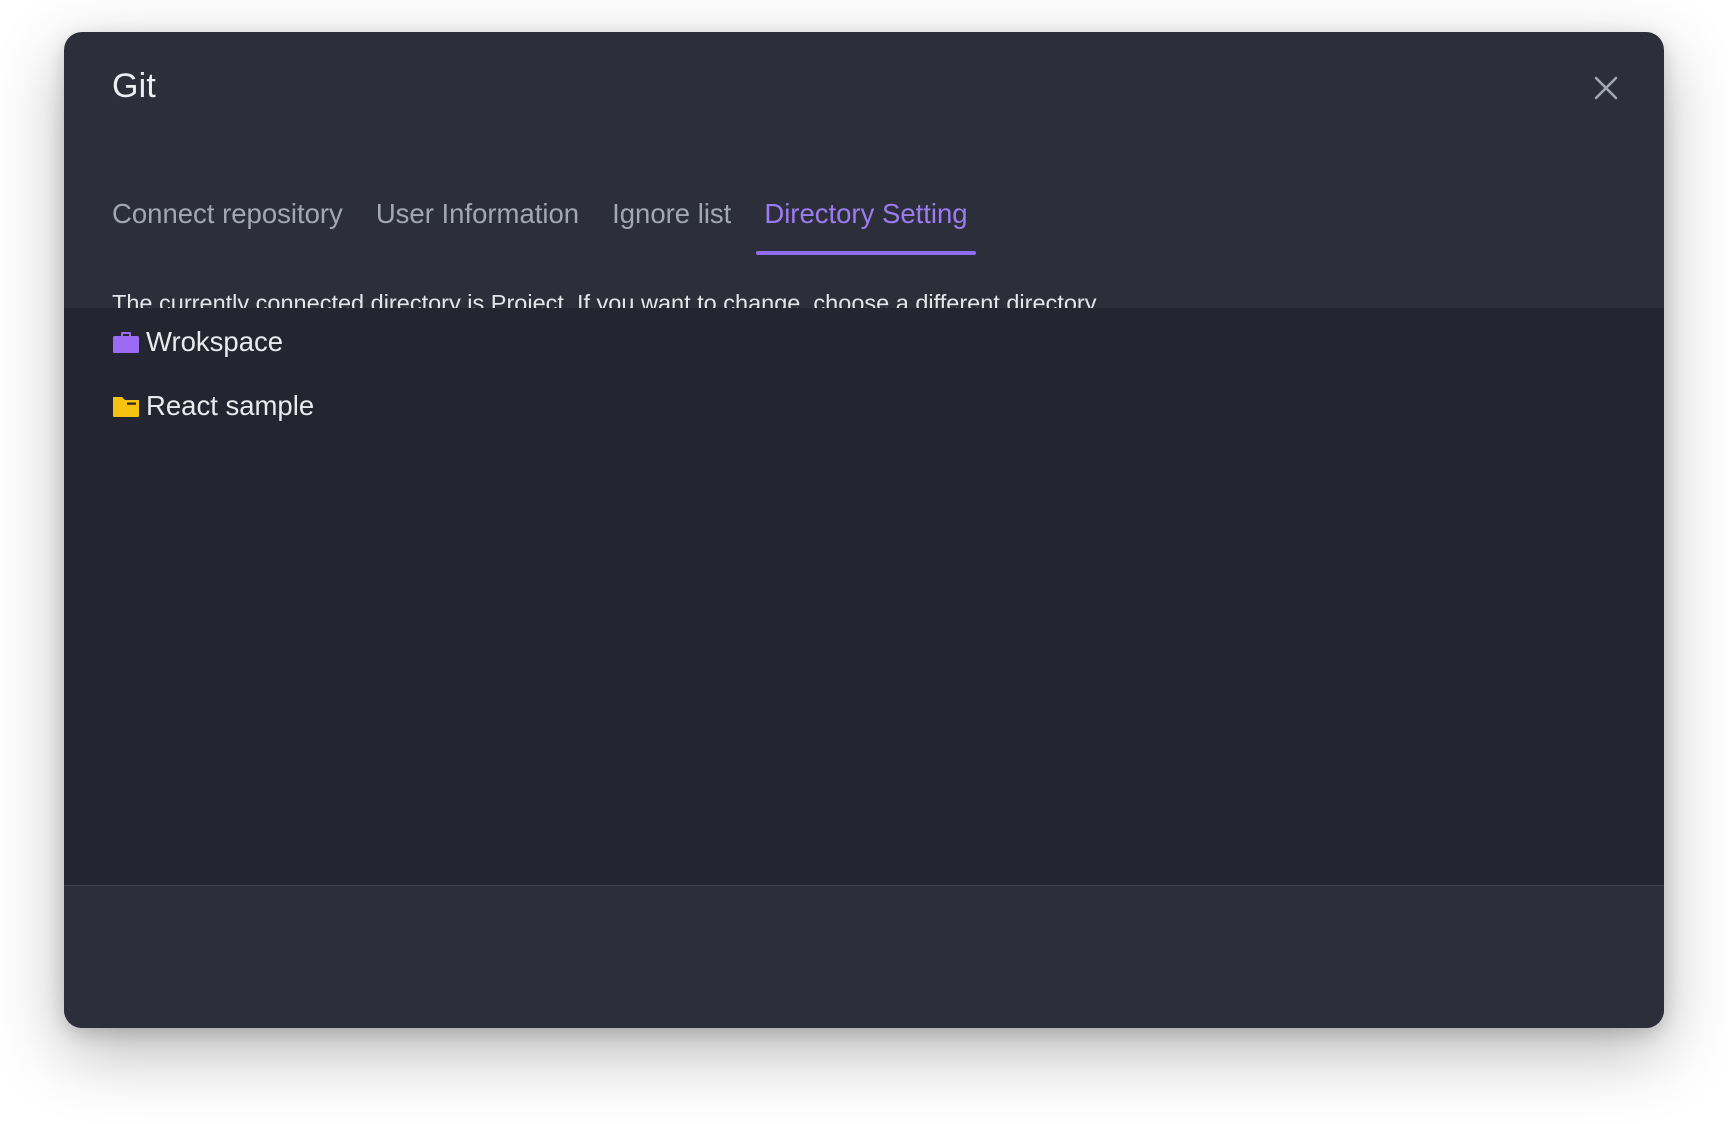  Describe the element at coordinates (671, 216) in the screenshot. I see `tab-ignore-list: Ignore list` at that location.